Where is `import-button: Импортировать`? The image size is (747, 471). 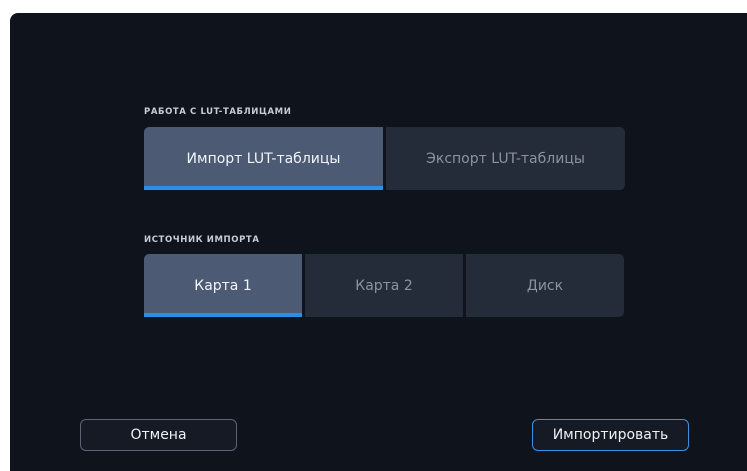
import-button: Импортировать is located at coordinates (610, 435).